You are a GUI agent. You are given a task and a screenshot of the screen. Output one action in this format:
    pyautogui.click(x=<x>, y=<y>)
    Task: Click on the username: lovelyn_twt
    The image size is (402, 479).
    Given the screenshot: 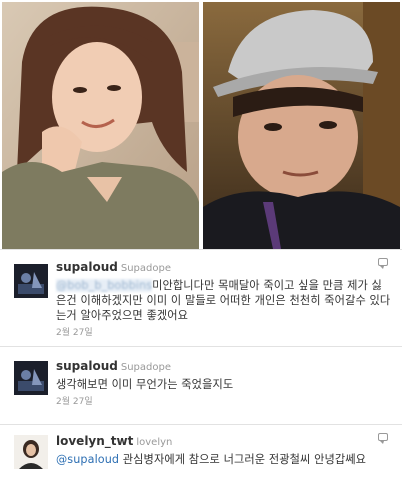 What is the action you would take?
    pyautogui.click(x=94, y=441)
    